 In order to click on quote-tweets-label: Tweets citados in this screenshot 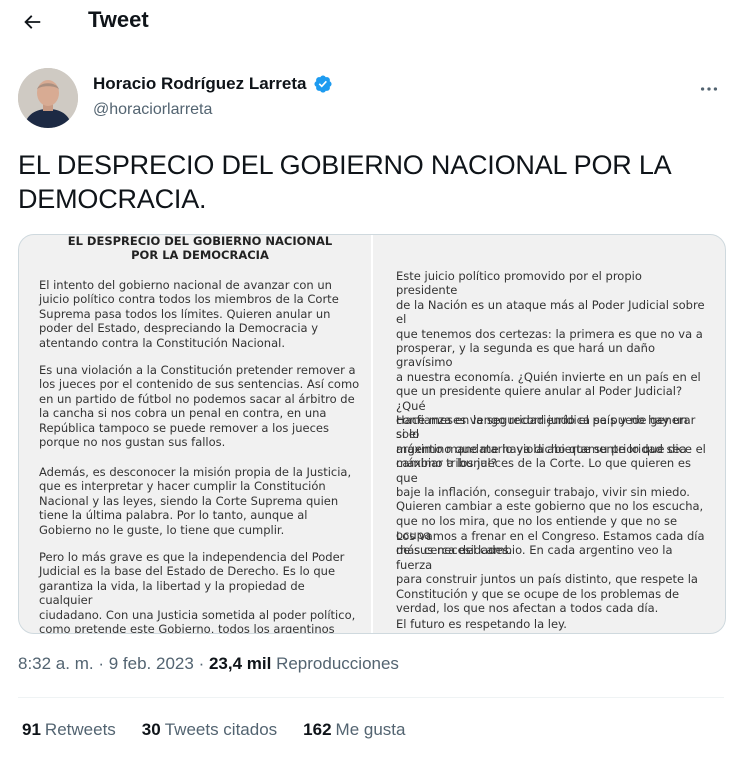, I will do `click(221, 729)`.